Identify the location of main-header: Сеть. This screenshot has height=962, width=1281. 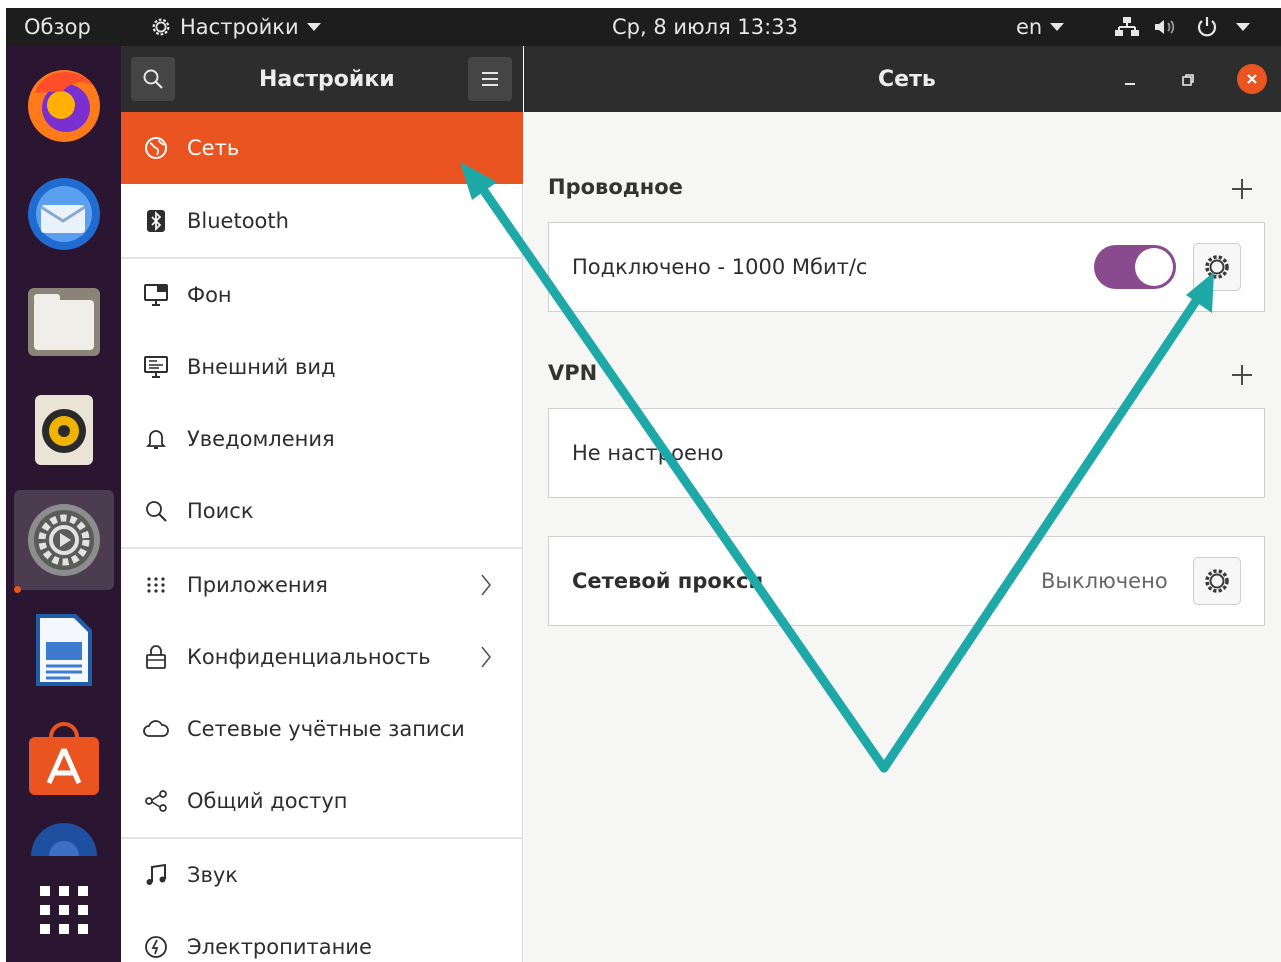
(902, 79).